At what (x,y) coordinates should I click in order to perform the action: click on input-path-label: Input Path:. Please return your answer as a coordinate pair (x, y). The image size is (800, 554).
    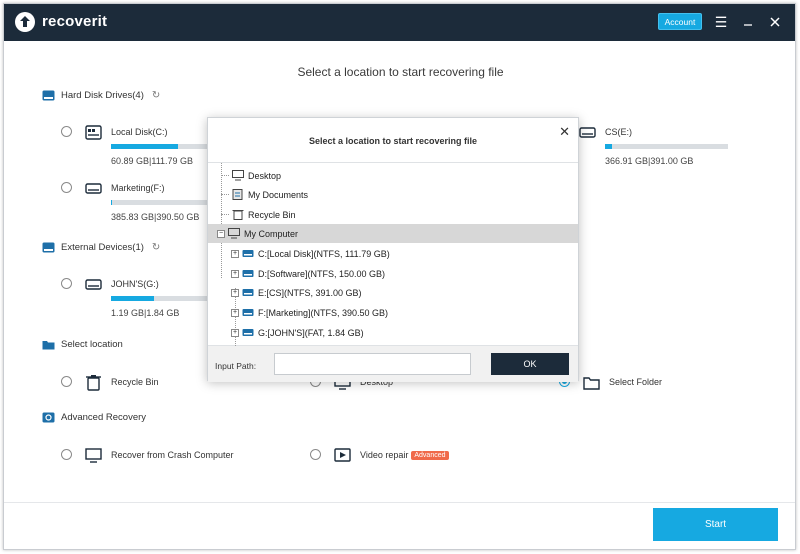
    Looking at the image, I should click on (236, 366).